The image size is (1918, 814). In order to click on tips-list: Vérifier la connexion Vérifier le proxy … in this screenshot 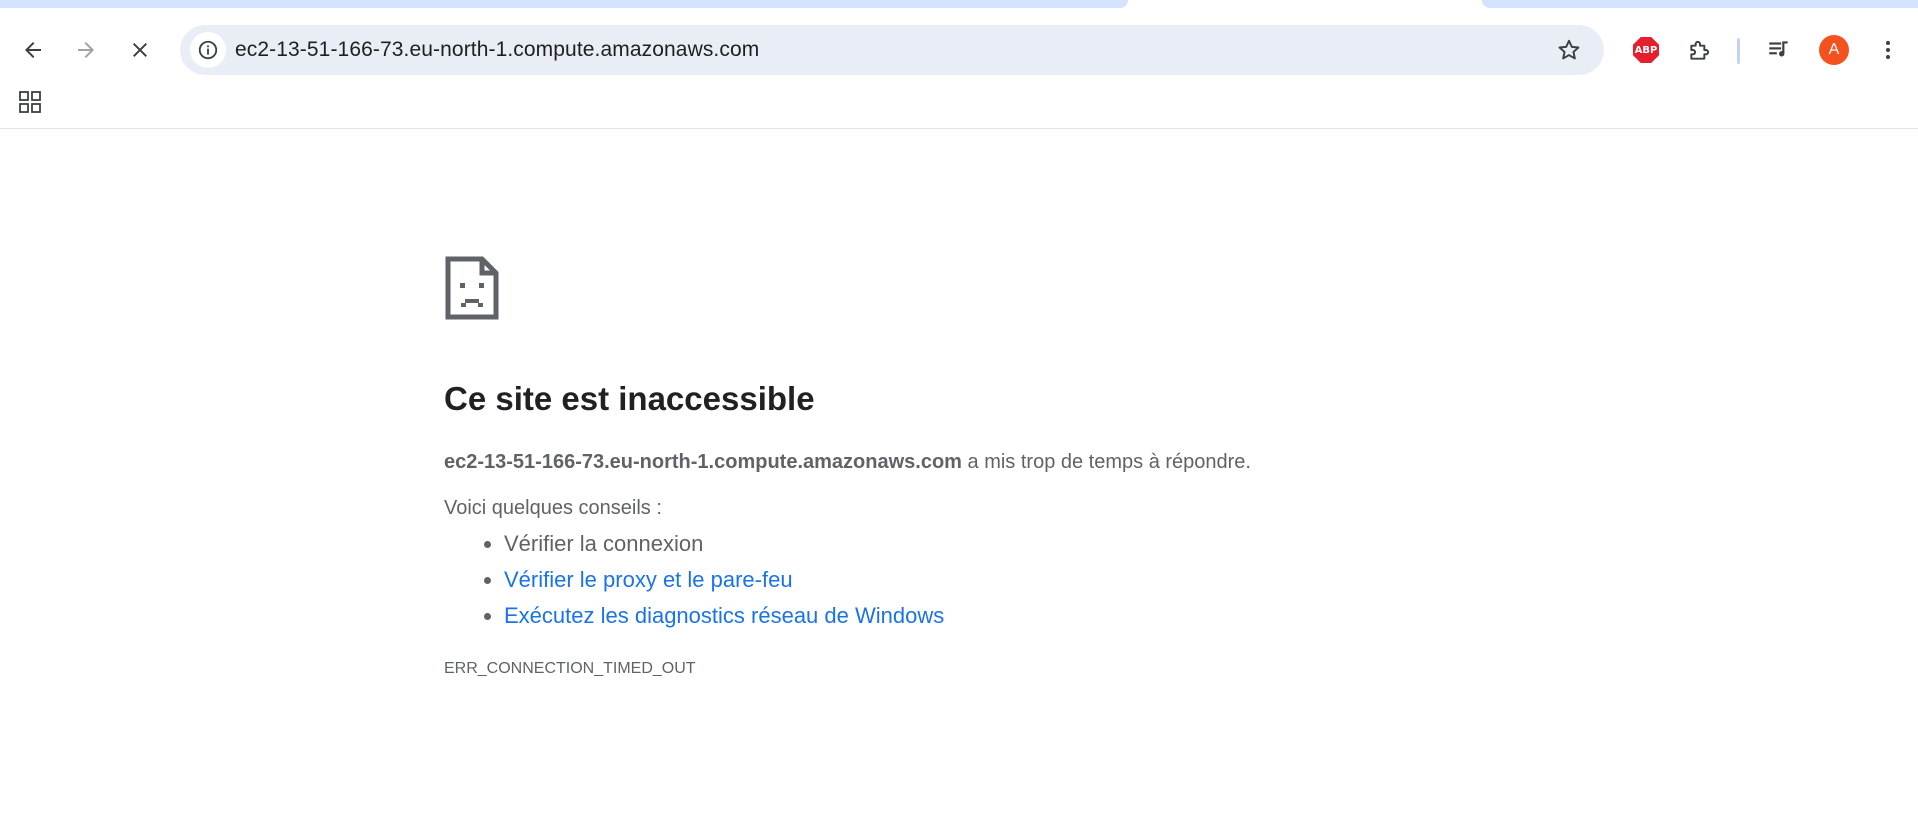, I will do `click(694, 580)`.